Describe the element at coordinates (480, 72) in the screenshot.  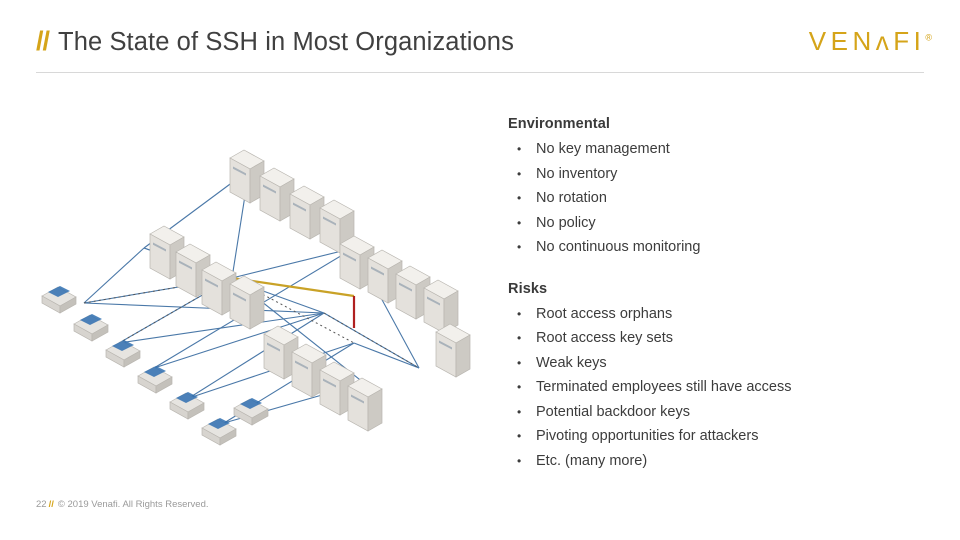
I see `header-divider` at that location.